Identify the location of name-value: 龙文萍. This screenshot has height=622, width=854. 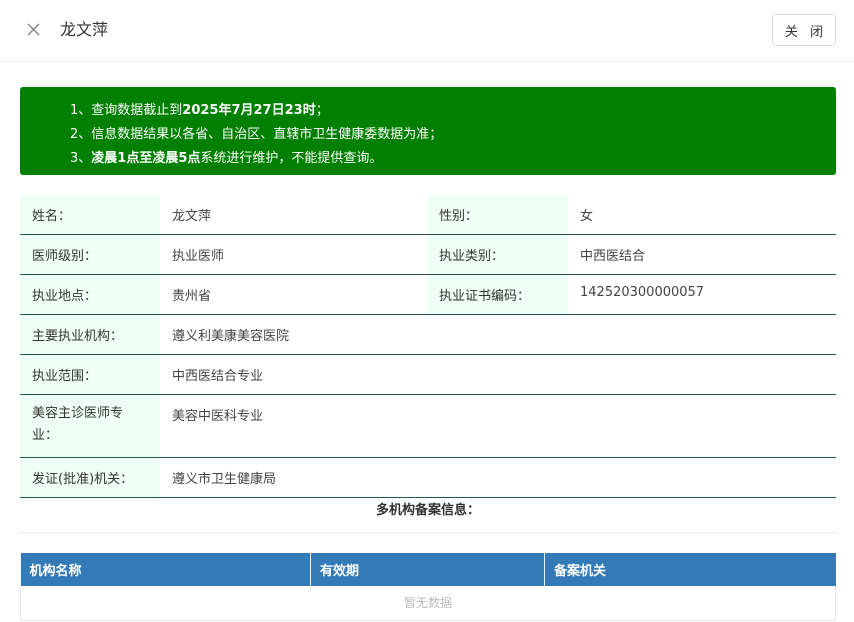
(293, 215).